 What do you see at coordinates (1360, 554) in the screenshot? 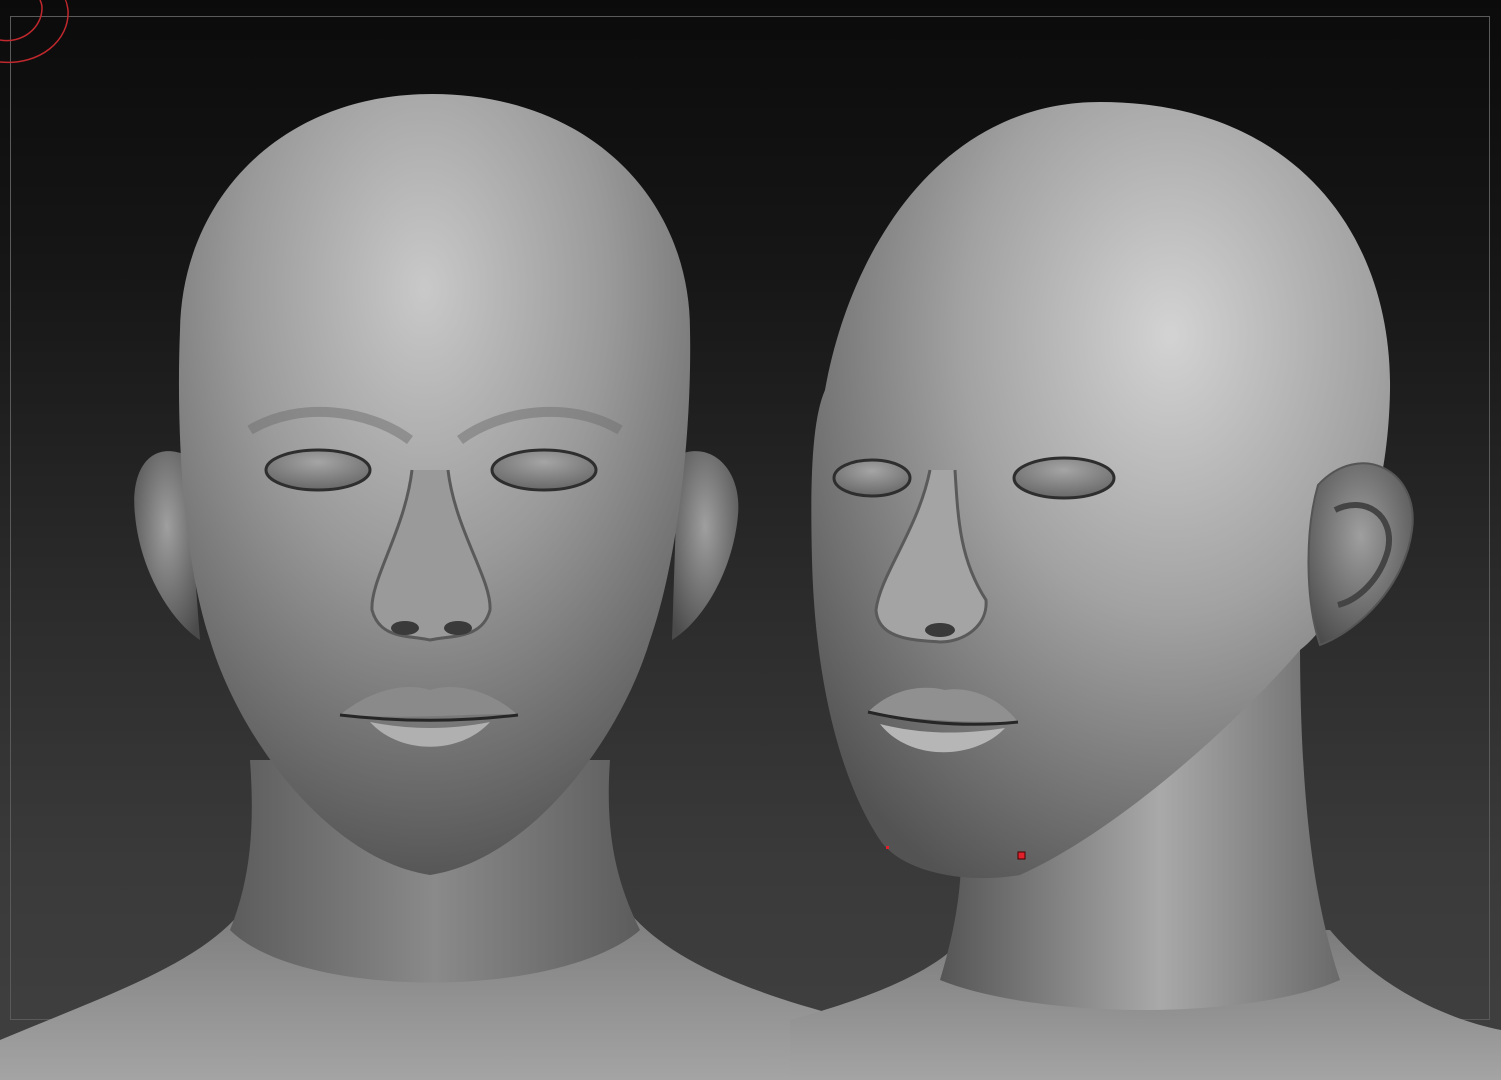
I see `ear-side` at bounding box center [1360, 554].